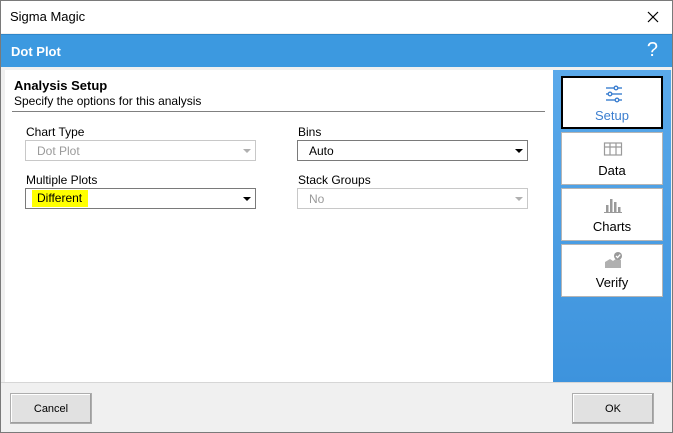 Image resolution: width=673 pixels, height=433 pixels. I want to click on close-icon, so click(653, 17).